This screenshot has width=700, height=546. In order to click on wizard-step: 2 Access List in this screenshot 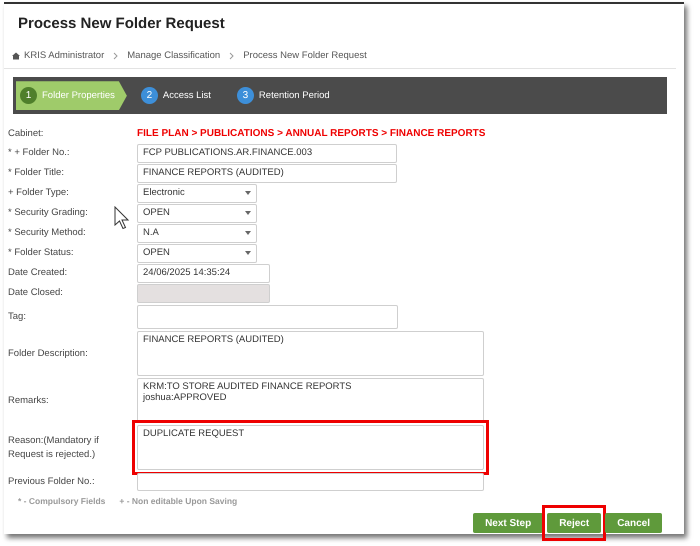, I will do `click(179, 95)`.